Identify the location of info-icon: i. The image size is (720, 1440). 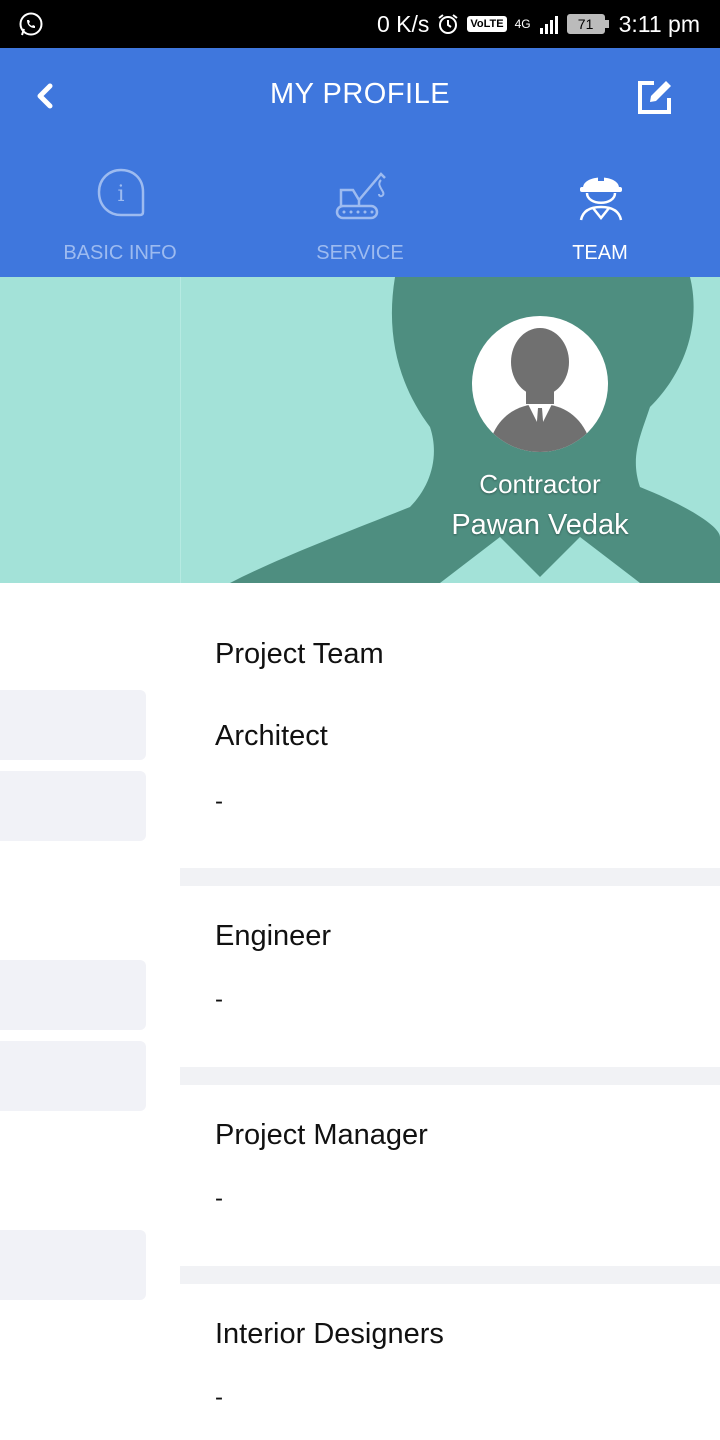
(121, 192).